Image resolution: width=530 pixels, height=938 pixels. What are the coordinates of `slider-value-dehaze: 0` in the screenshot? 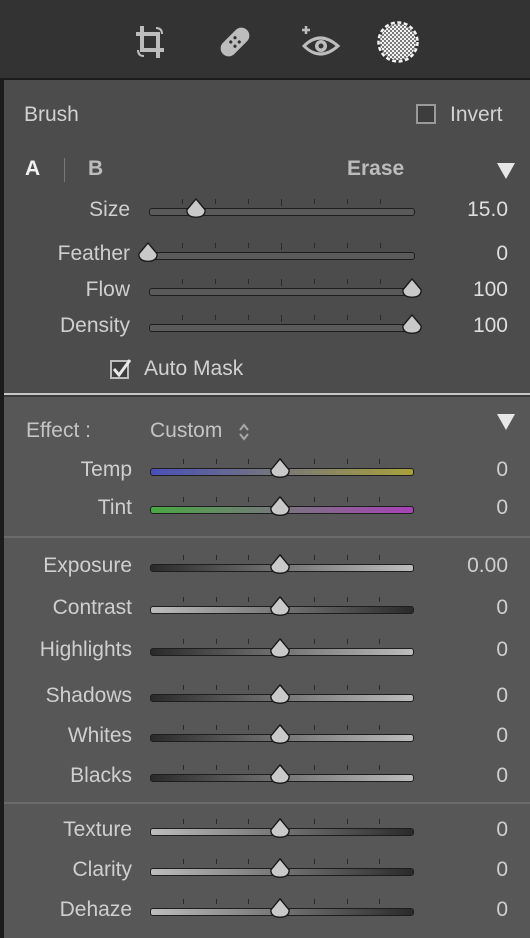 It's located at (502, 910).